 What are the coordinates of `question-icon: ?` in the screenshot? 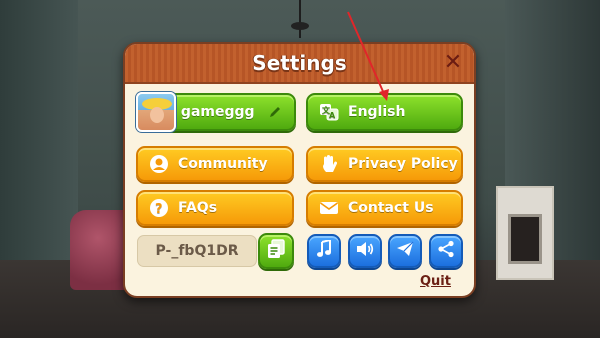 It's located at (159, 208).